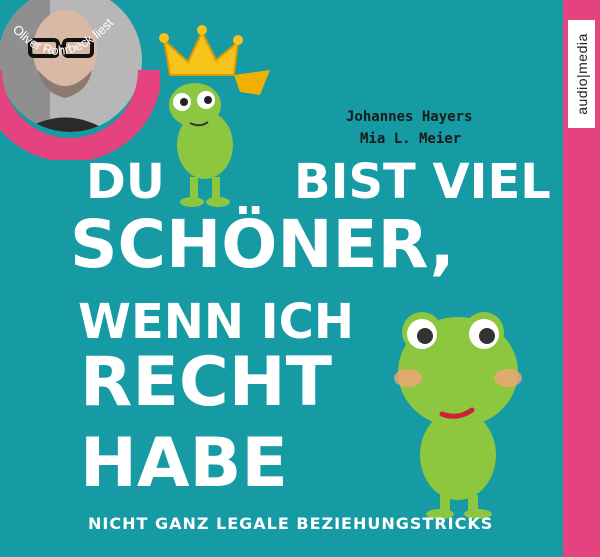  What do you see at coordinates (216, 322) in the screenshot?
I see `title-line-3: WENN ICH` at bounding box center [216, 322].